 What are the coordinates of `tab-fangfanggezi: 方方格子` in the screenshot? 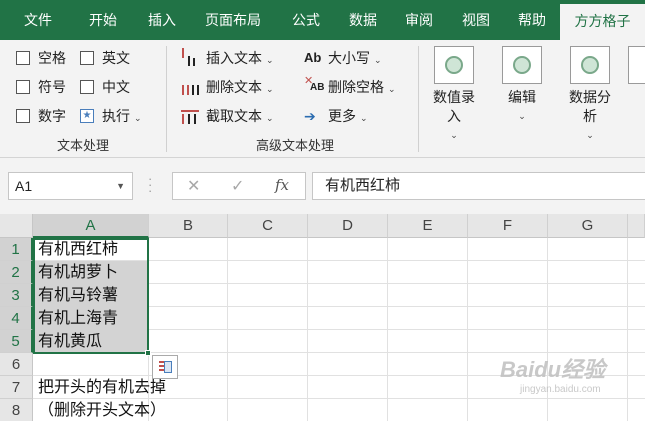 It's located at (602, 22).